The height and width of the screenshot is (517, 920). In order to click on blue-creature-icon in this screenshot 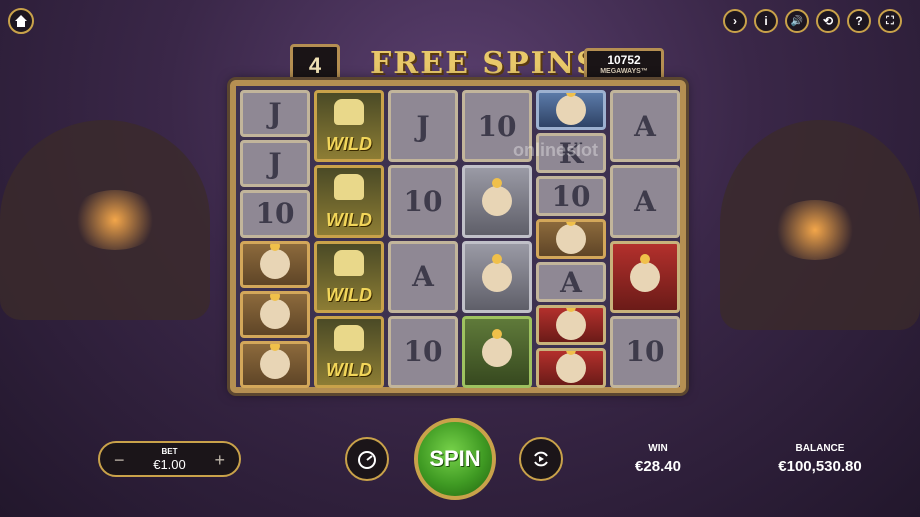, I will do `click(571, 109)`.